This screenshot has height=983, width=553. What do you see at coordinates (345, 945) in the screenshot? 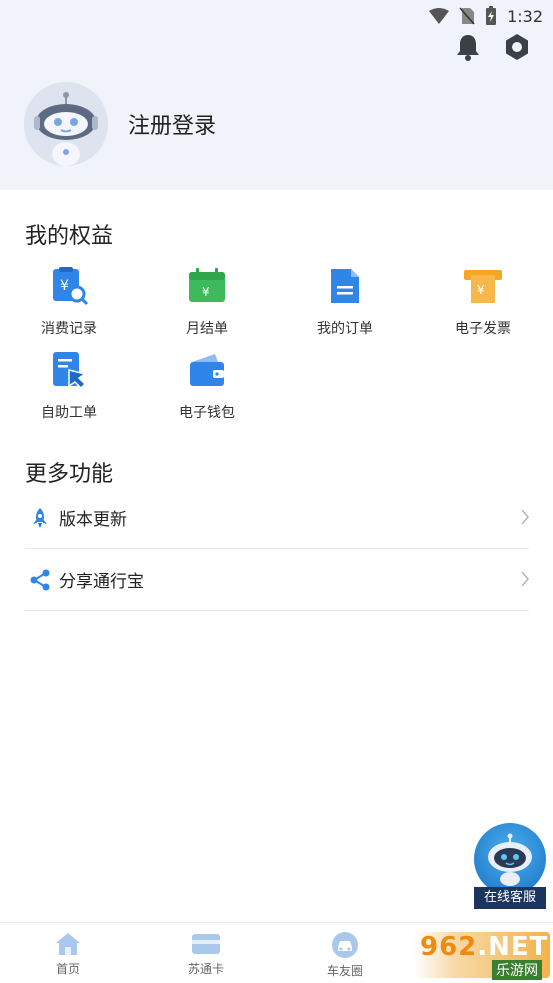
I see `car-circle-icon` at bounding box center [345, 945].